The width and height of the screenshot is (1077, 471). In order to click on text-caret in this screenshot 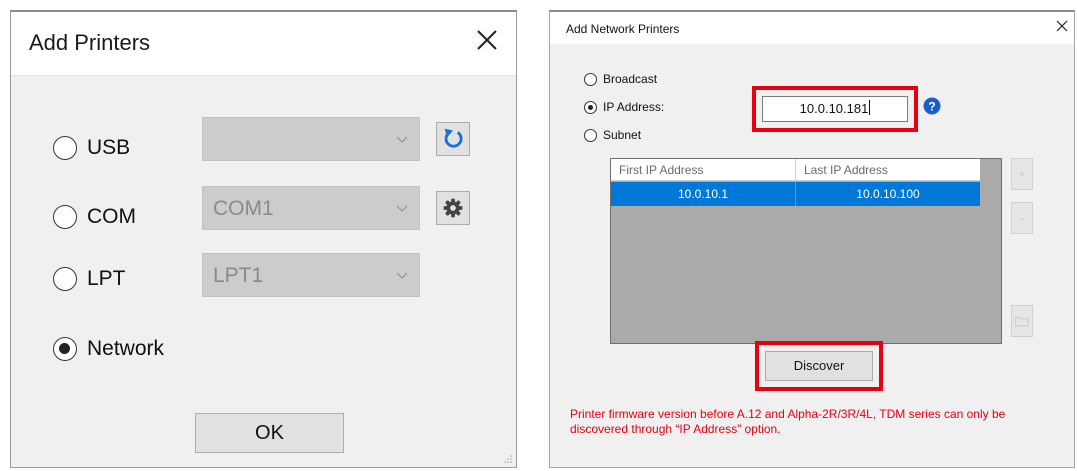, I will do `click(870, 107)`.